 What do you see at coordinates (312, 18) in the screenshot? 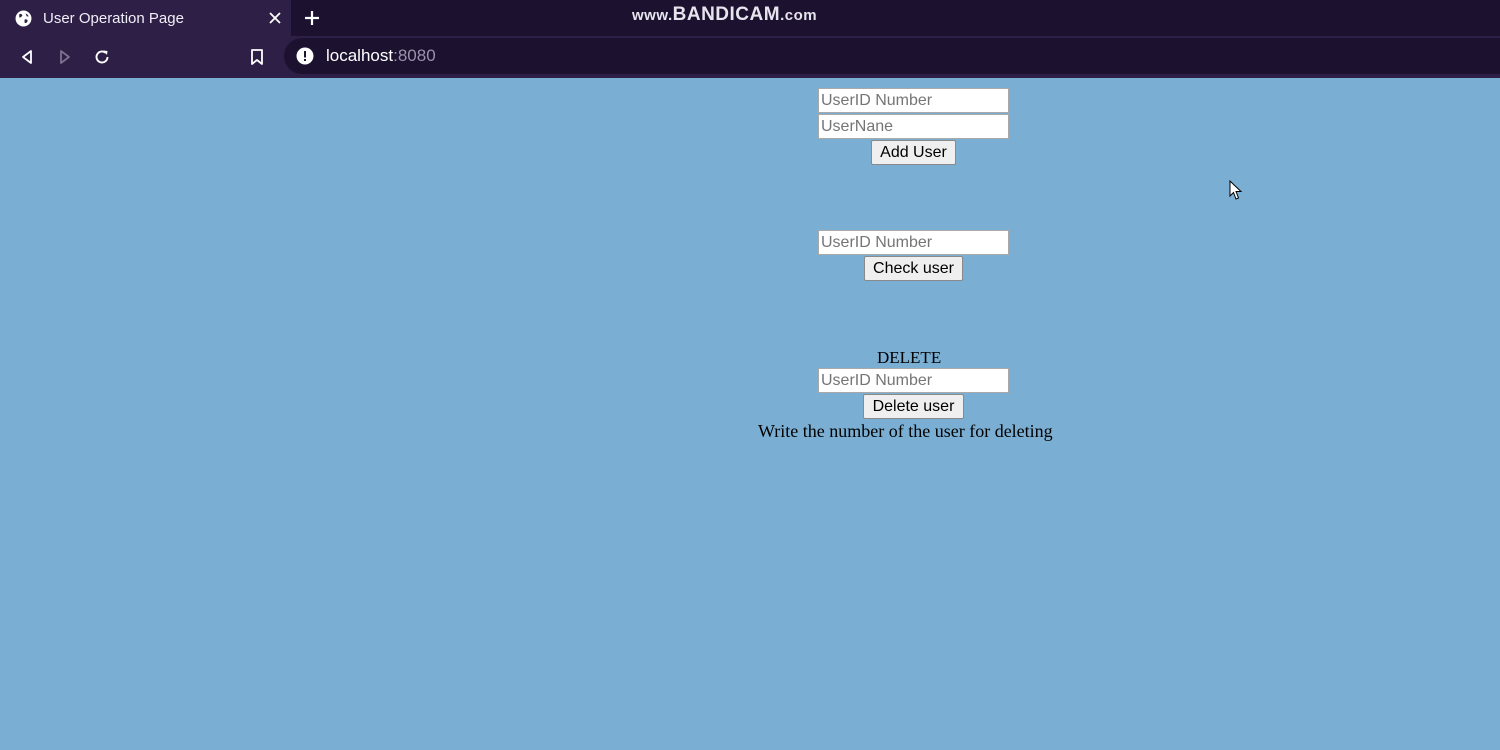
I see `new-tab-icon` at bounding box center [312, 18].